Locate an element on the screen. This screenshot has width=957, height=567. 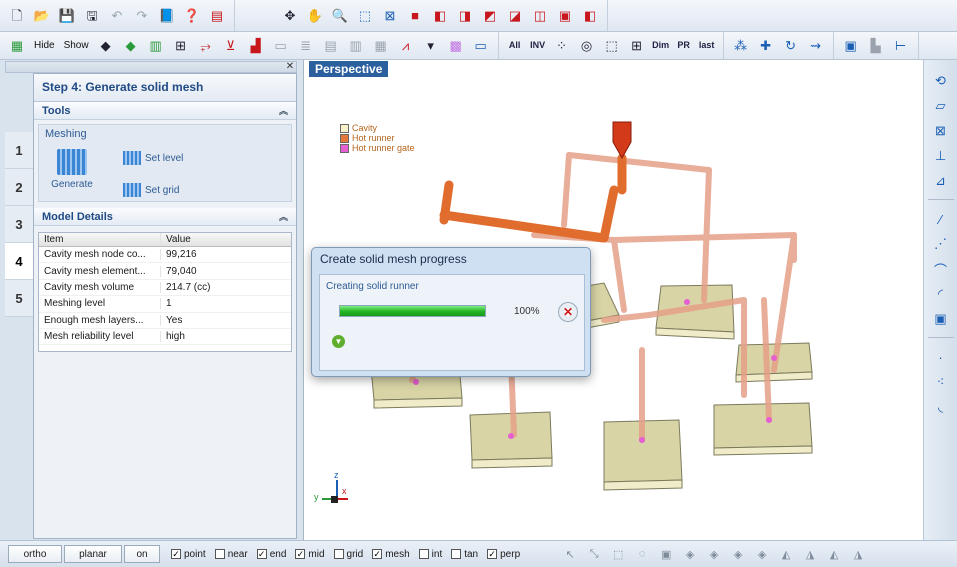
snap-box-icon: ⬚ is located at coordinates (618, 554).